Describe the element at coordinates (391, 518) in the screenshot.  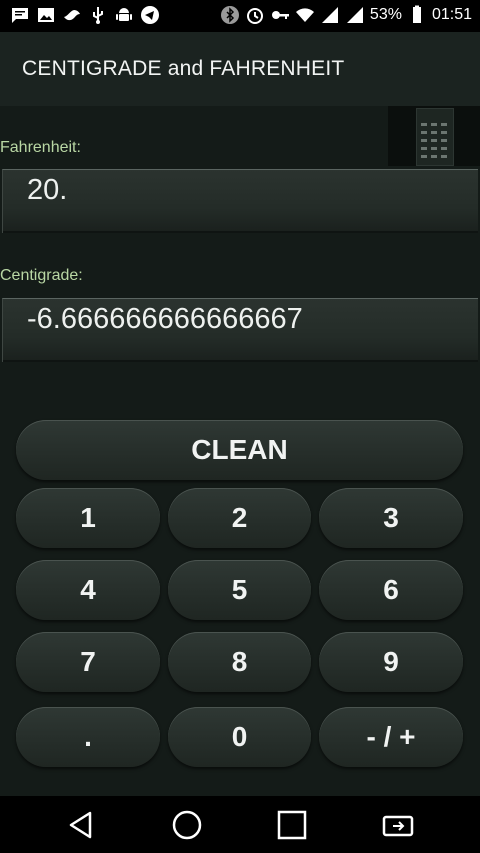
I see `key-3-button: 3` at that location.